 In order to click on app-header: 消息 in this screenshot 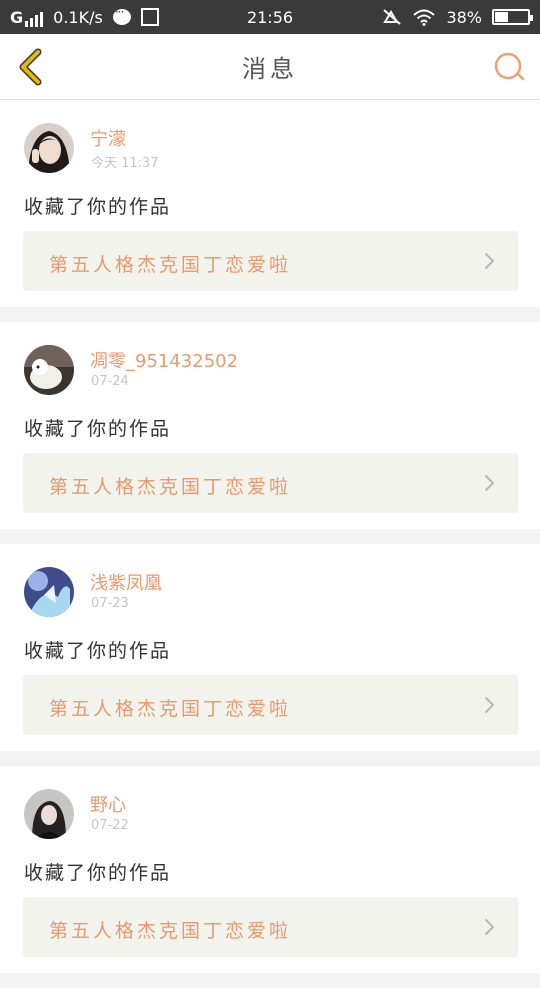, I will do `click(270, 67)`.